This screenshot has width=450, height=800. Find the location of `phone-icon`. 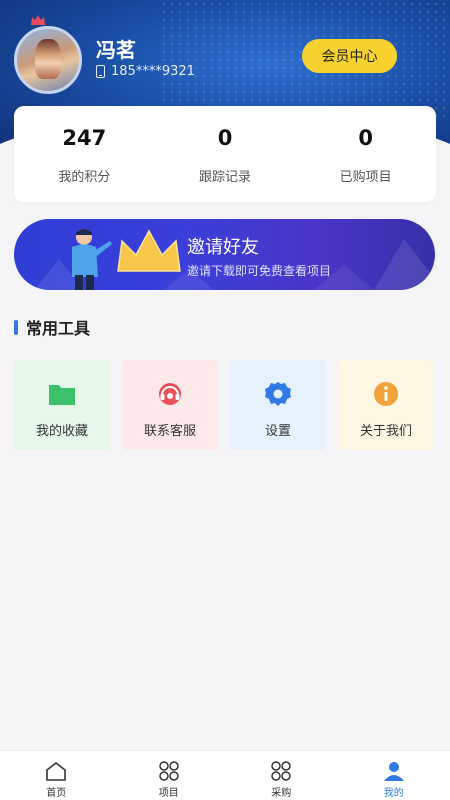

phone-icon is located at coordinates (100, 71).